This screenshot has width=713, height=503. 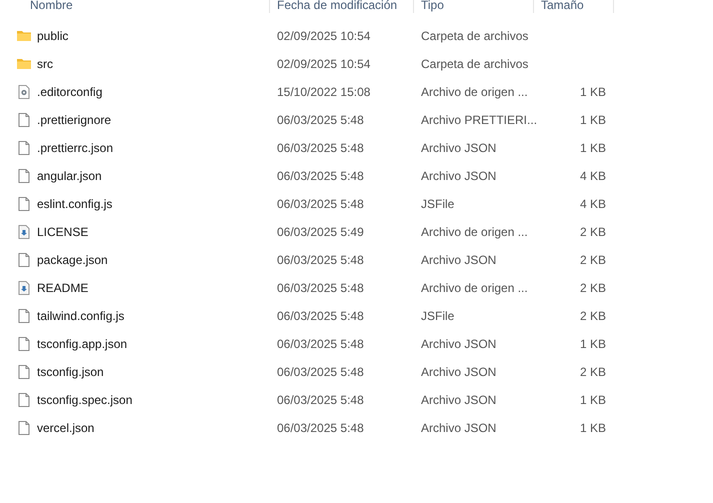 I want to click on file-name: LICENSE, so click(x=62, y=232).